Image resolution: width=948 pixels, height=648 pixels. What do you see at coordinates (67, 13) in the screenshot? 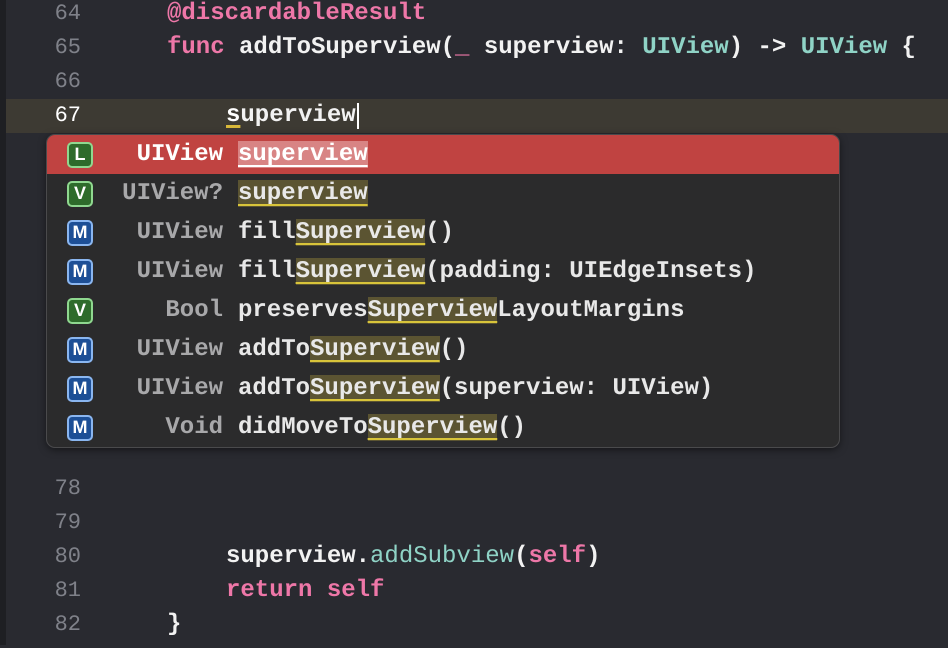
I see `line-number: 64` at bounding box center [67, 13].